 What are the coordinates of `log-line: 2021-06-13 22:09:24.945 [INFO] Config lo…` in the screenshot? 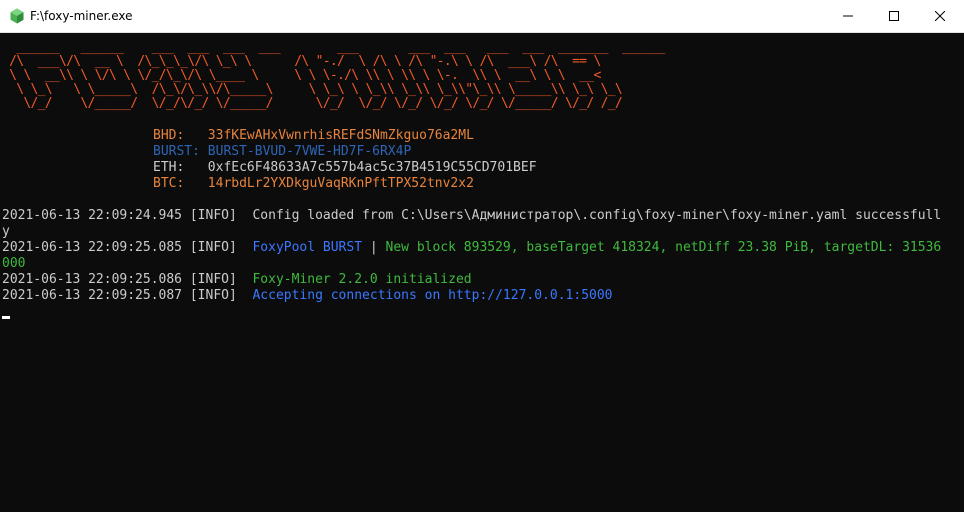 It's located at (471, 216).